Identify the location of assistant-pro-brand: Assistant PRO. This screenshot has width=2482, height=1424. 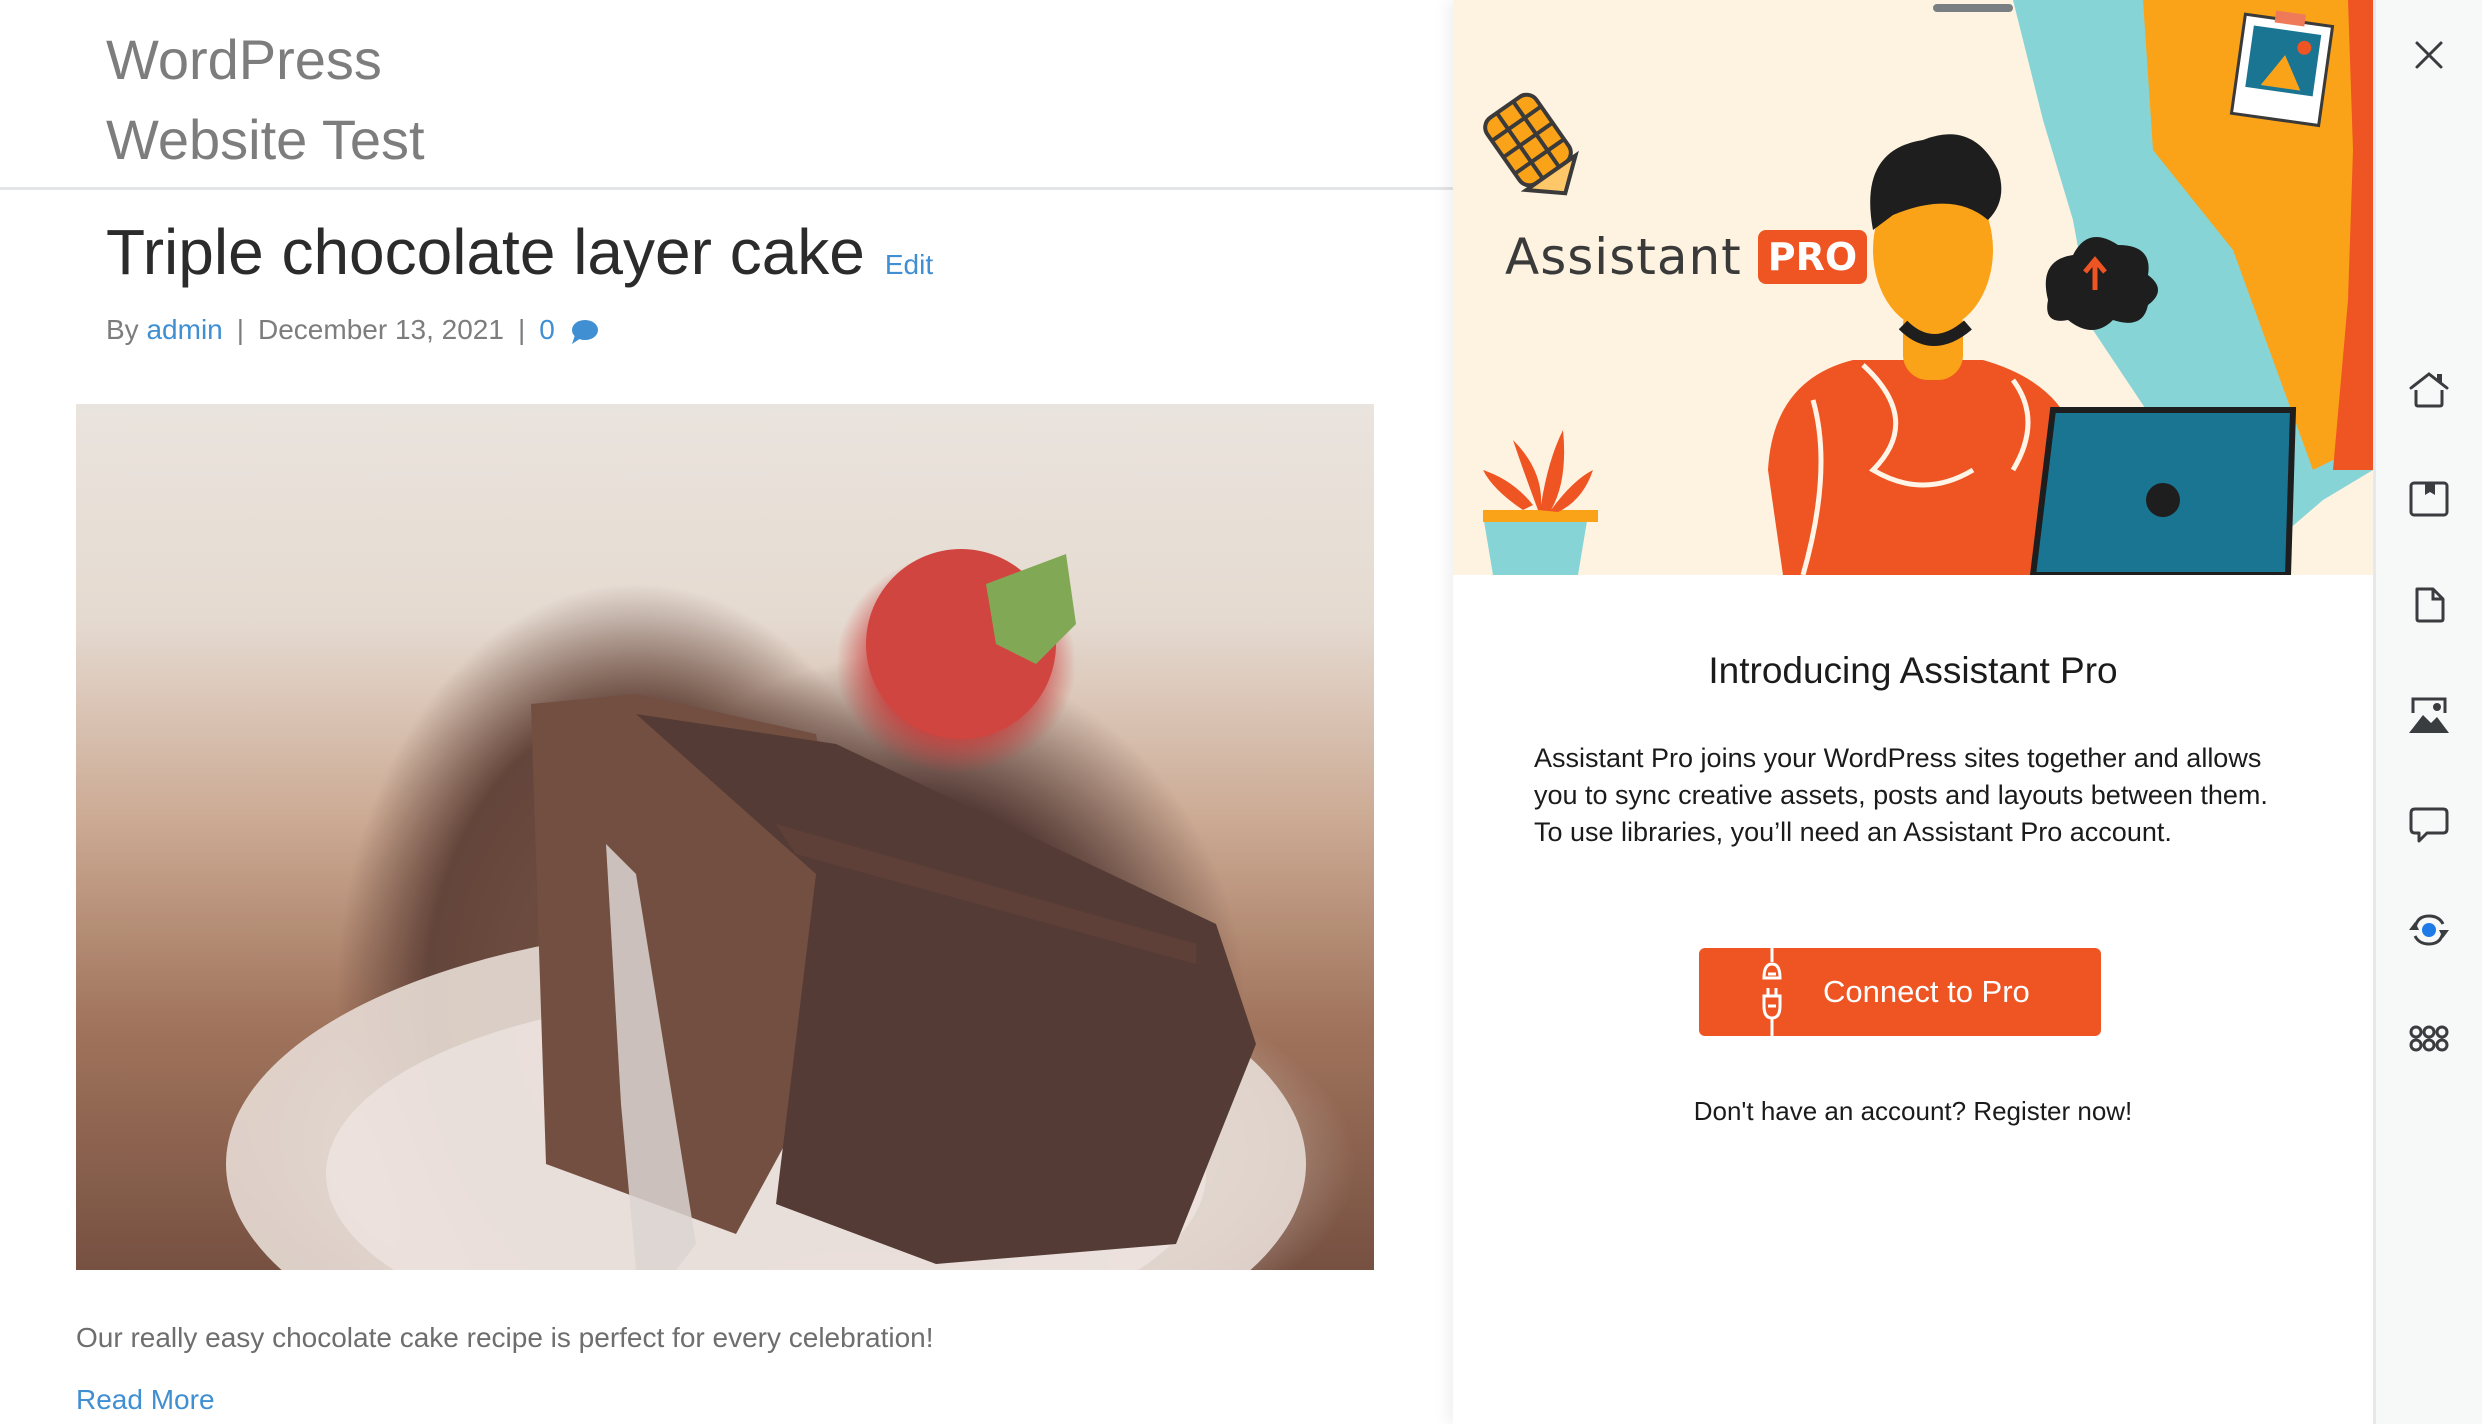
(1686, 257).